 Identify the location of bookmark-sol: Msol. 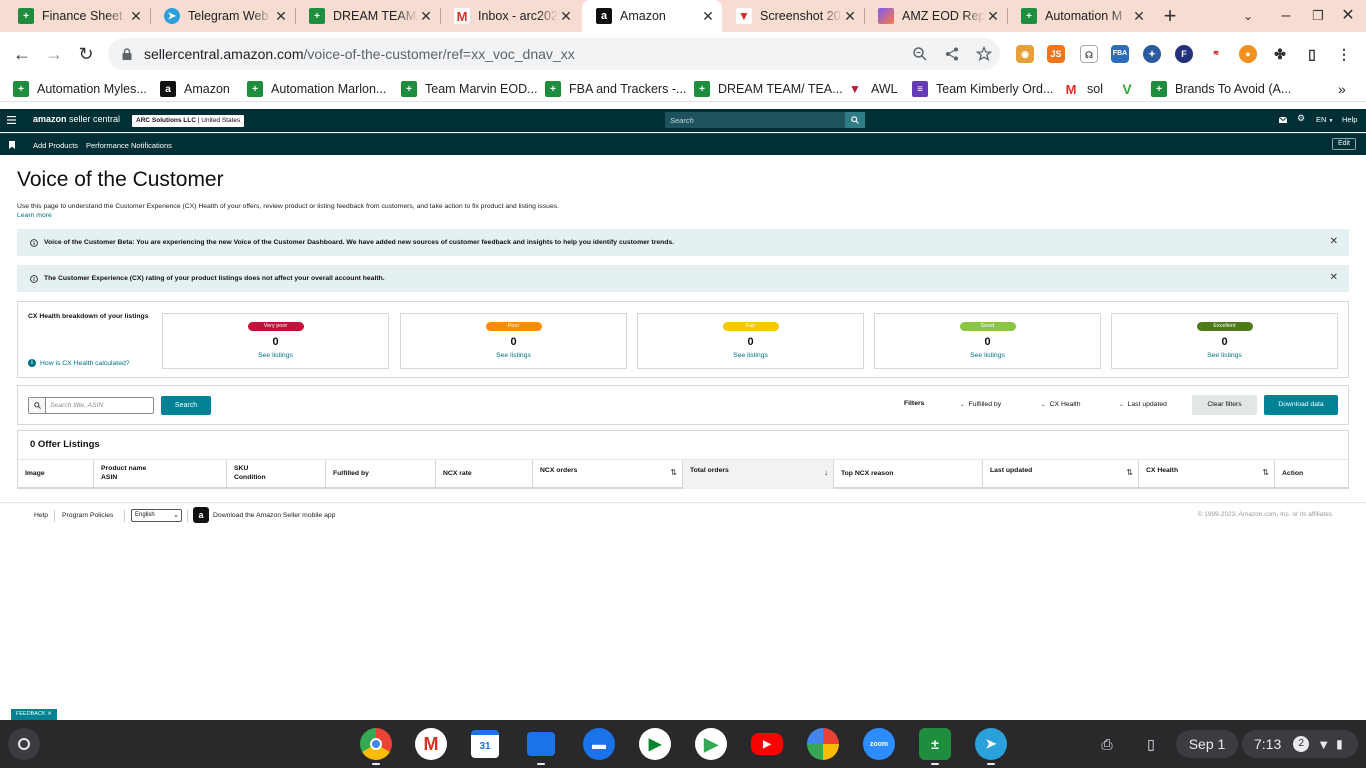
(1083, 89).